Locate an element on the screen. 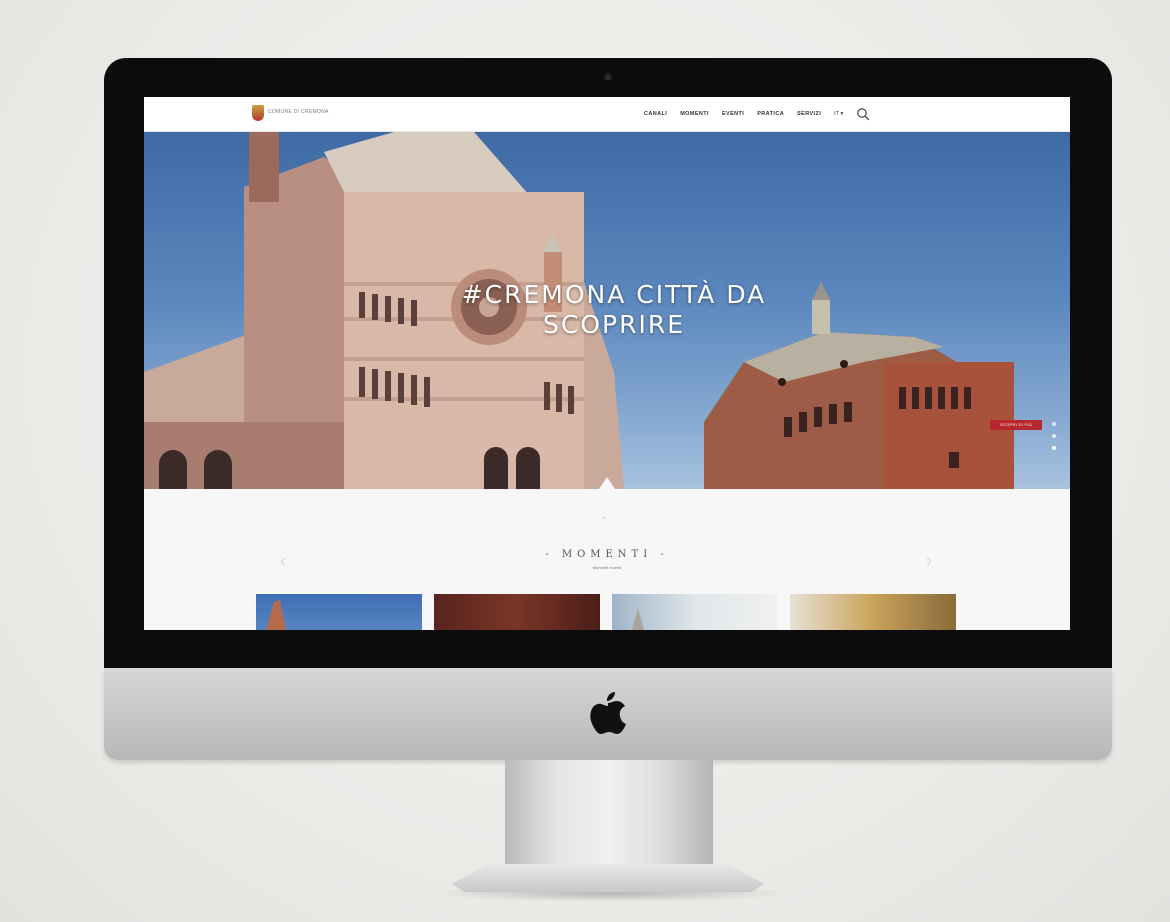 This screenshot has height=922, width=1170. hero-title: #CREMONA CITTÀ DA SCOPRIRE is located at coordinates (614, 310).